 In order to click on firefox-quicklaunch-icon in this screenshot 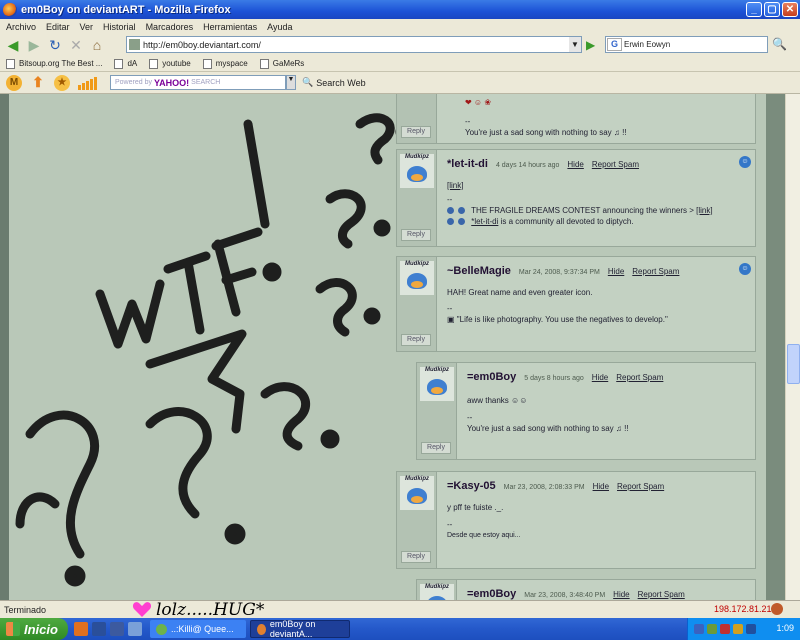, I will do `click(81, 629)`.